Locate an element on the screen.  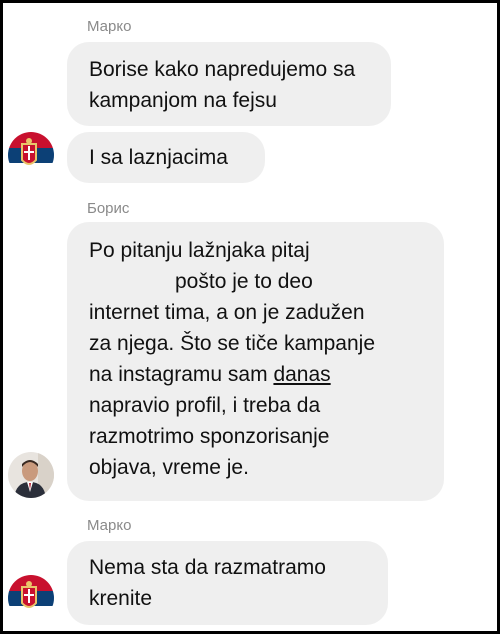
message-bubble: I sa laznjacima is located at coordinates (166, 157).